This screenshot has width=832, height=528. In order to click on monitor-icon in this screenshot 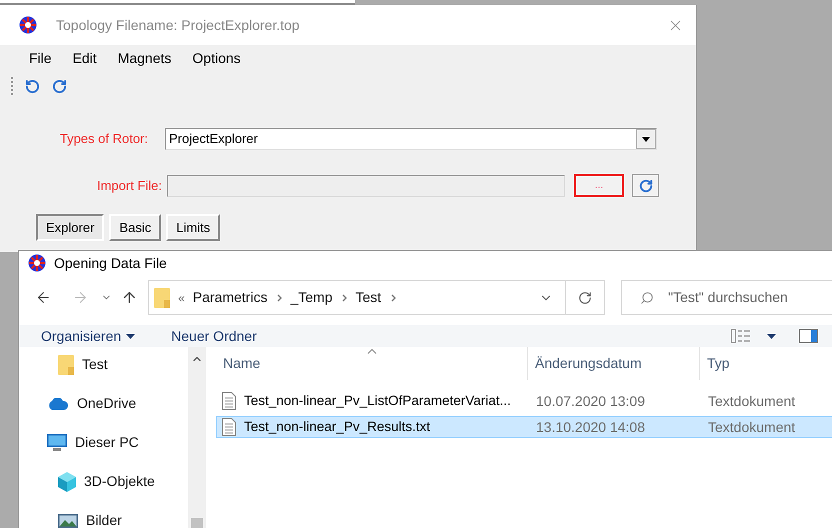, I will do `click(57, 443)`.